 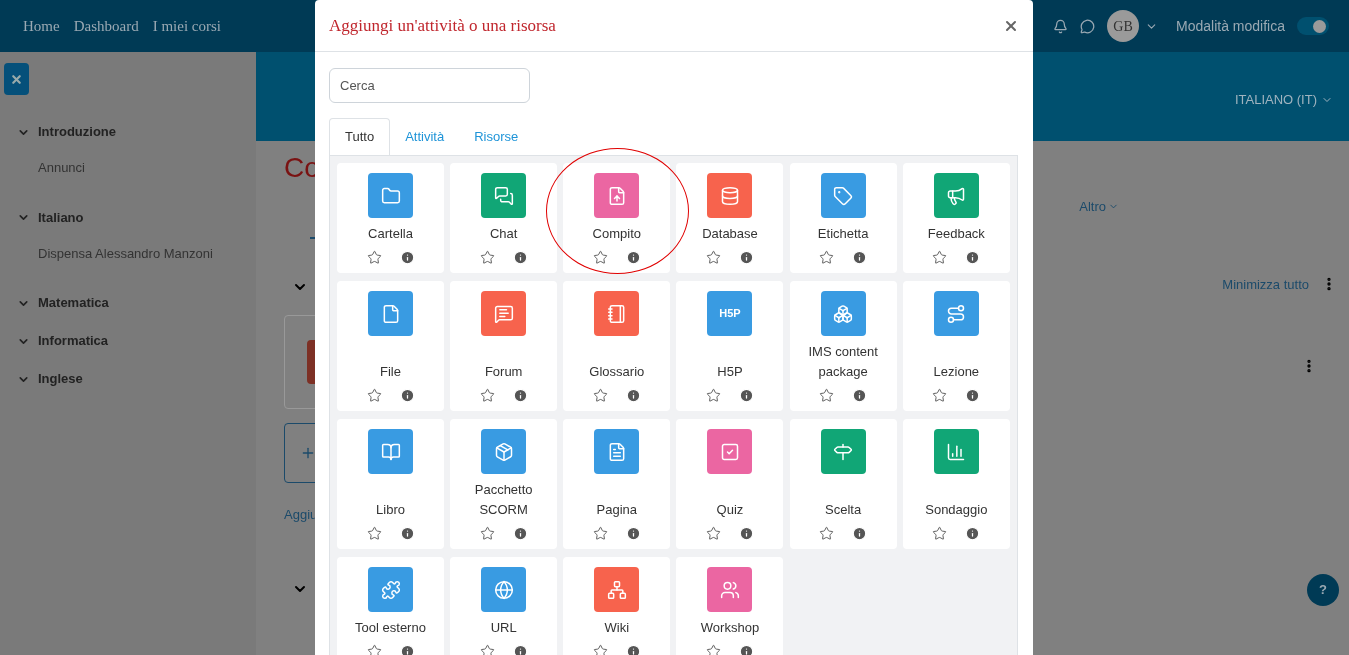 What do you see at coordinates (390, 451) in the screenshot?
I see `book-icon` at bounding box center [390, 451].